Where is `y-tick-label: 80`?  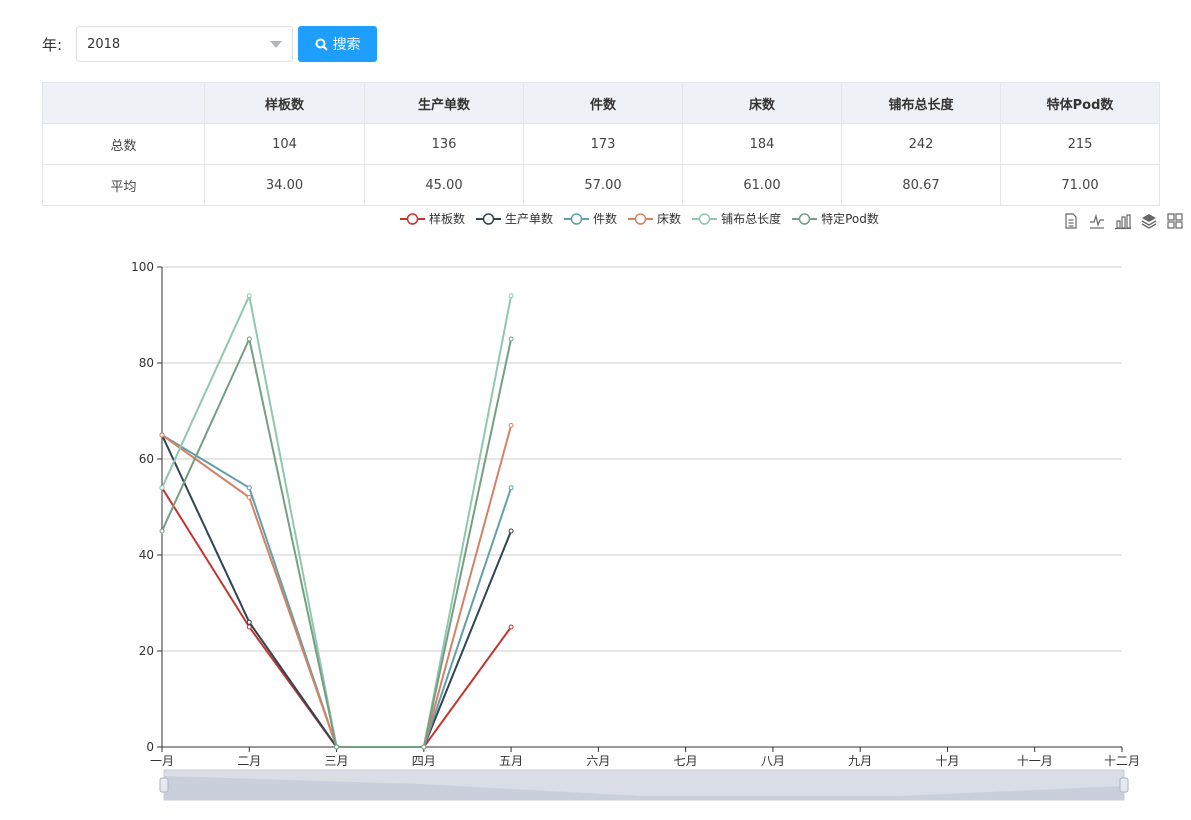
y-tick-label: 80 is located at coordinates (146, 363).